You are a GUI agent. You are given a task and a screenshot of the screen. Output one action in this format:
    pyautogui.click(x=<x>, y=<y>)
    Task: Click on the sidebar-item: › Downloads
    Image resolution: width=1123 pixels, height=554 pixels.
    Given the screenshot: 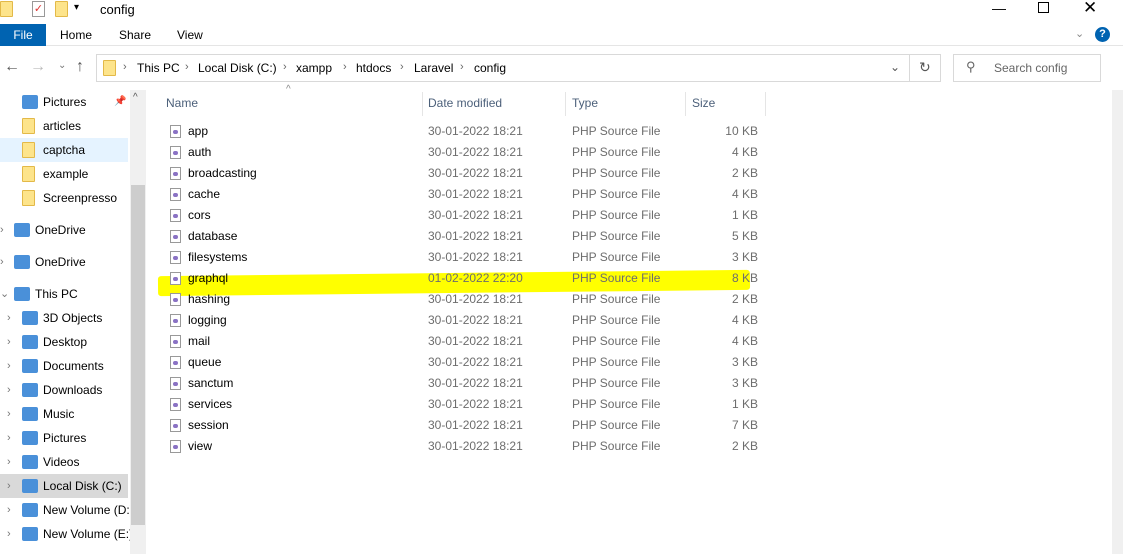 What is the action you would take?
    pyautogui.click(x=64, y=390)
    